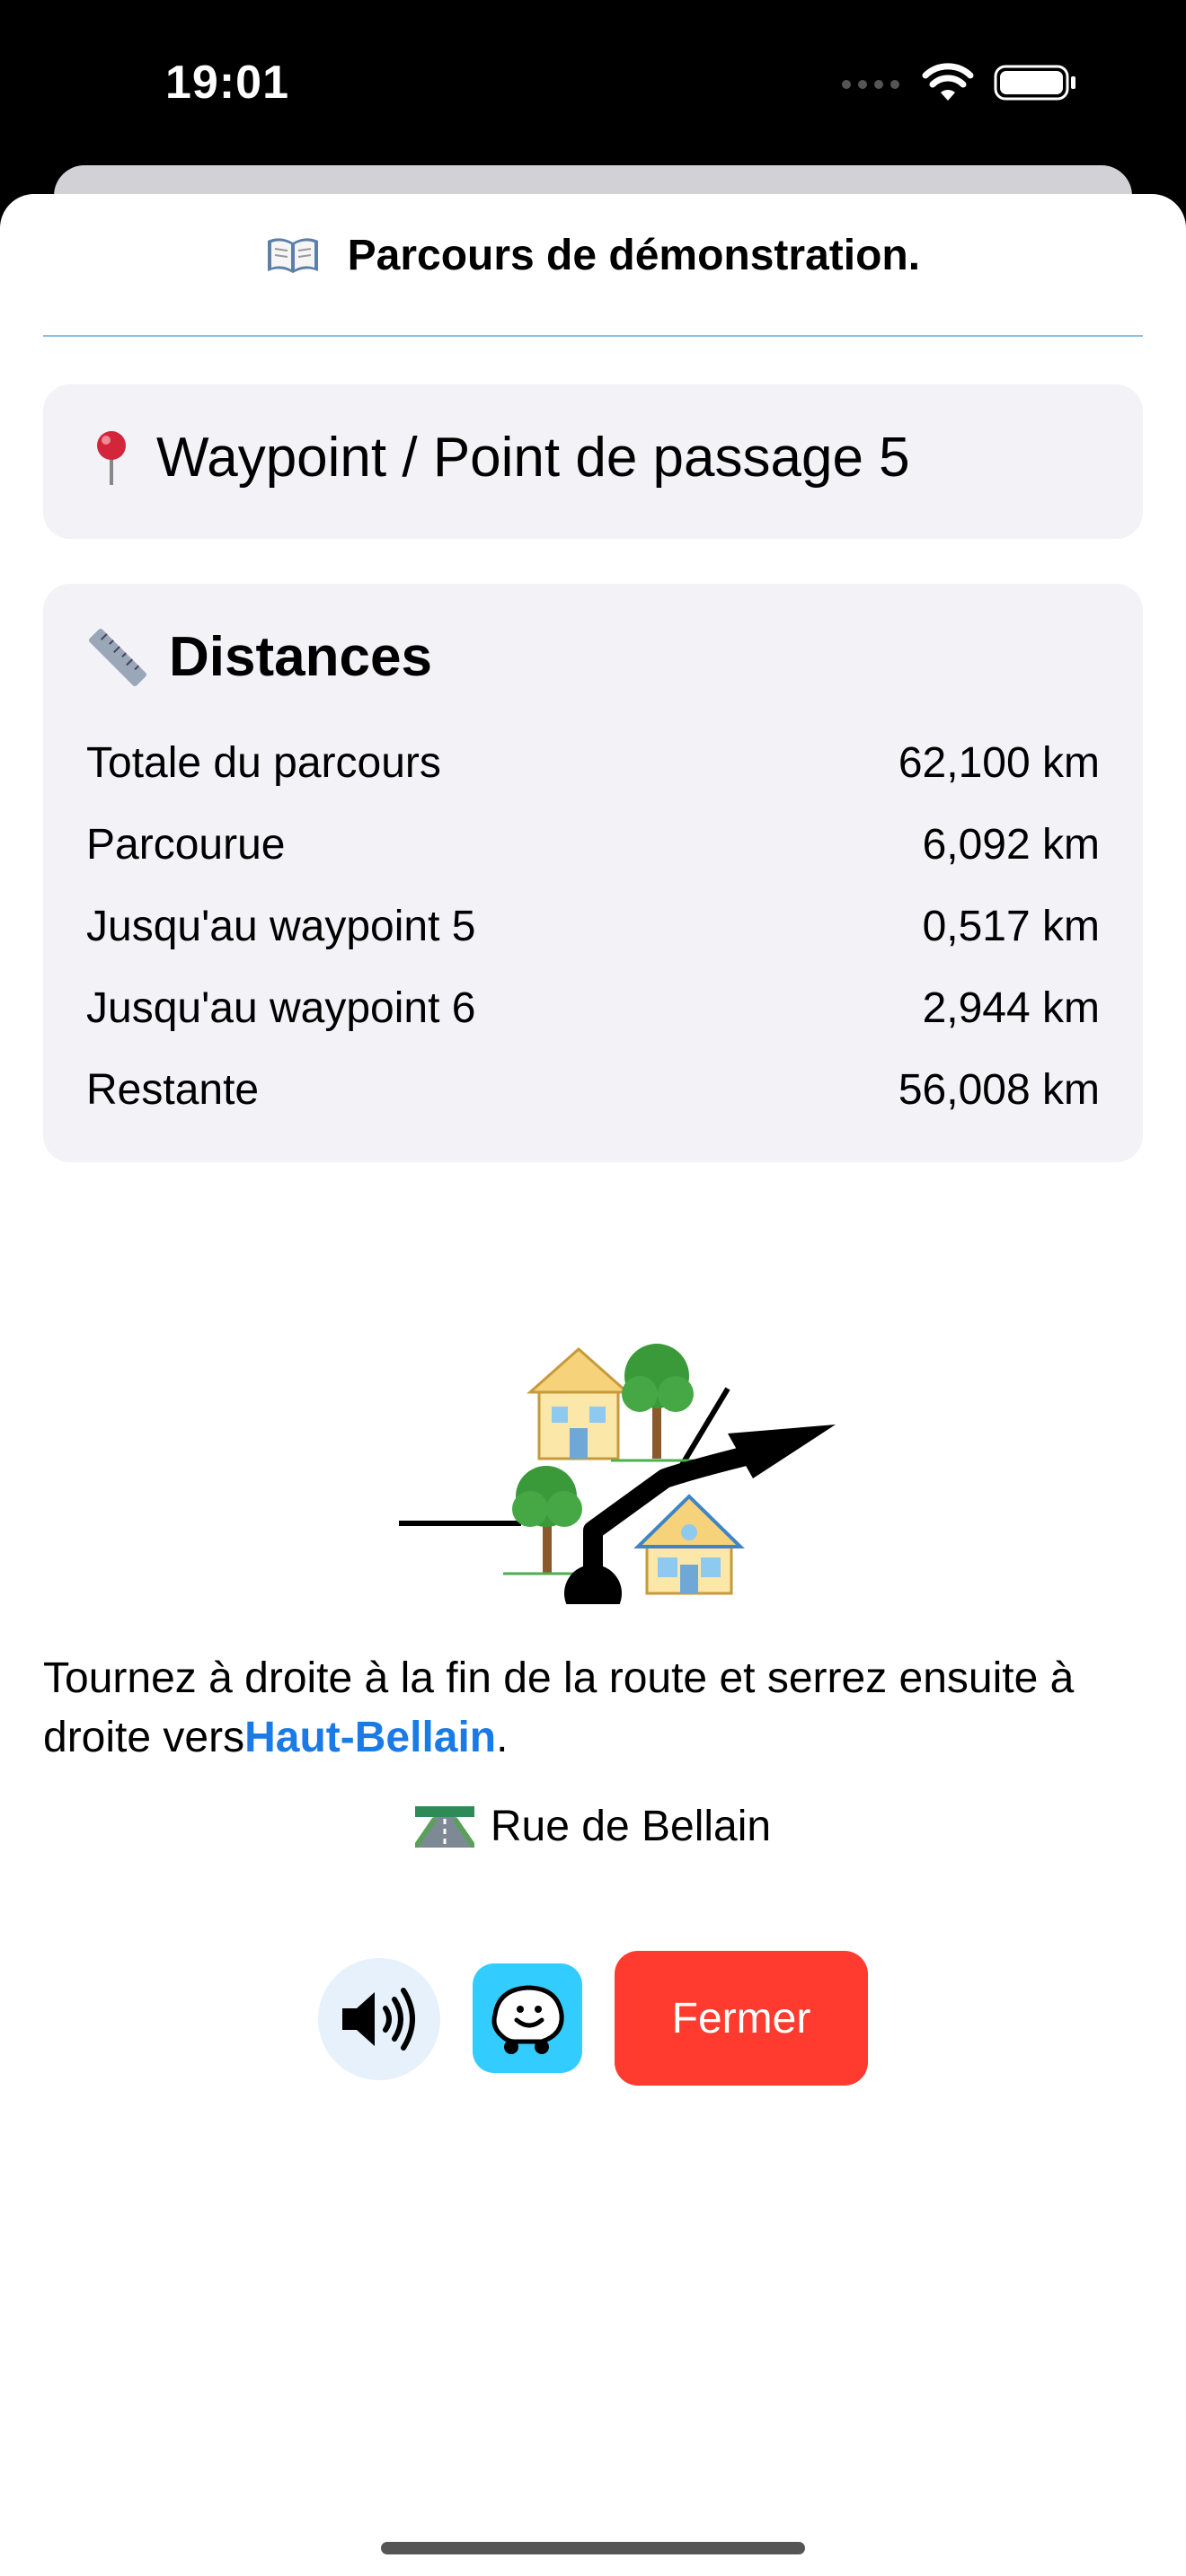  Describe the element at coordinates (186, 845) in the screenshot. I see `distance-label: Parcourue` at that location.